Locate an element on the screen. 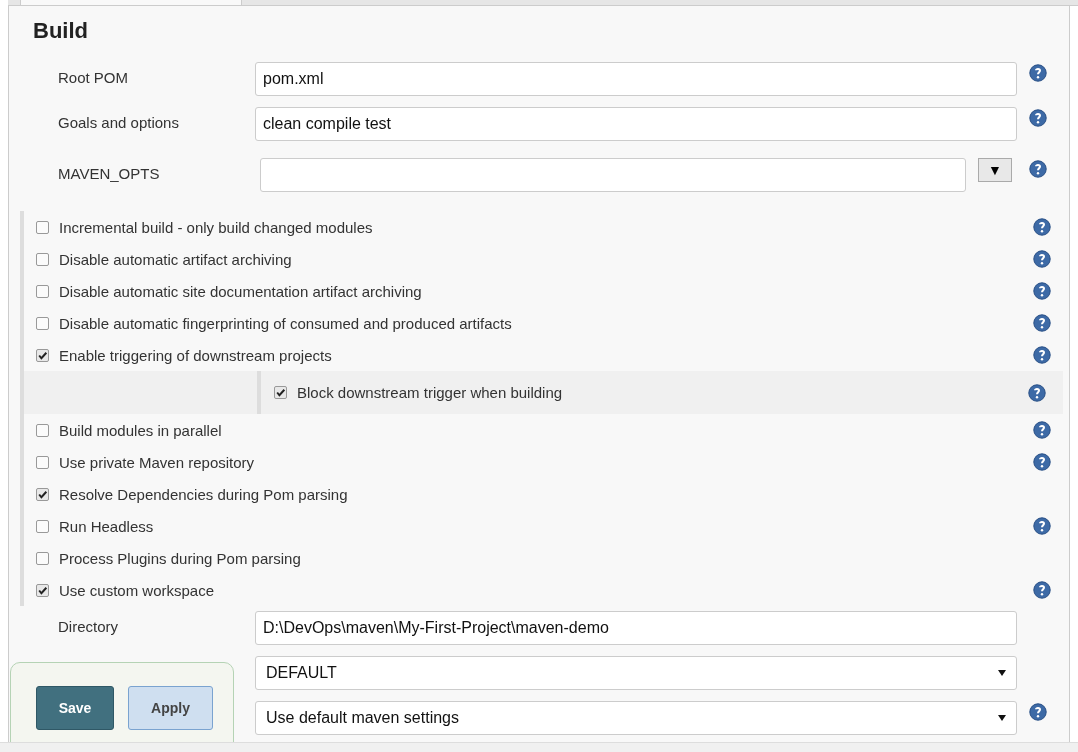  checkbox-label: Use private Maven repository is located at coordinates (157, 462).